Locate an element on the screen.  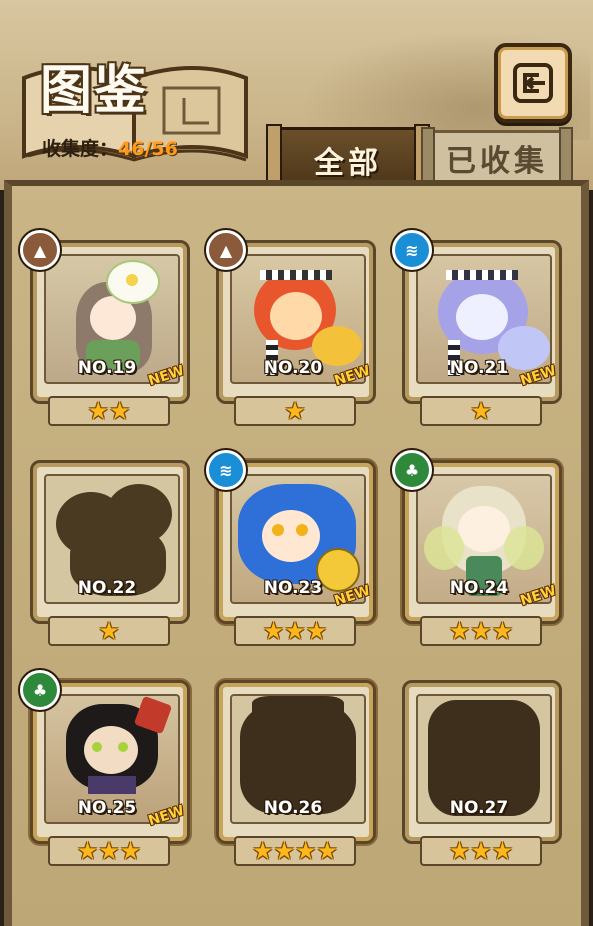
progress-value: 46/56 is located at coordinates (148, 149).